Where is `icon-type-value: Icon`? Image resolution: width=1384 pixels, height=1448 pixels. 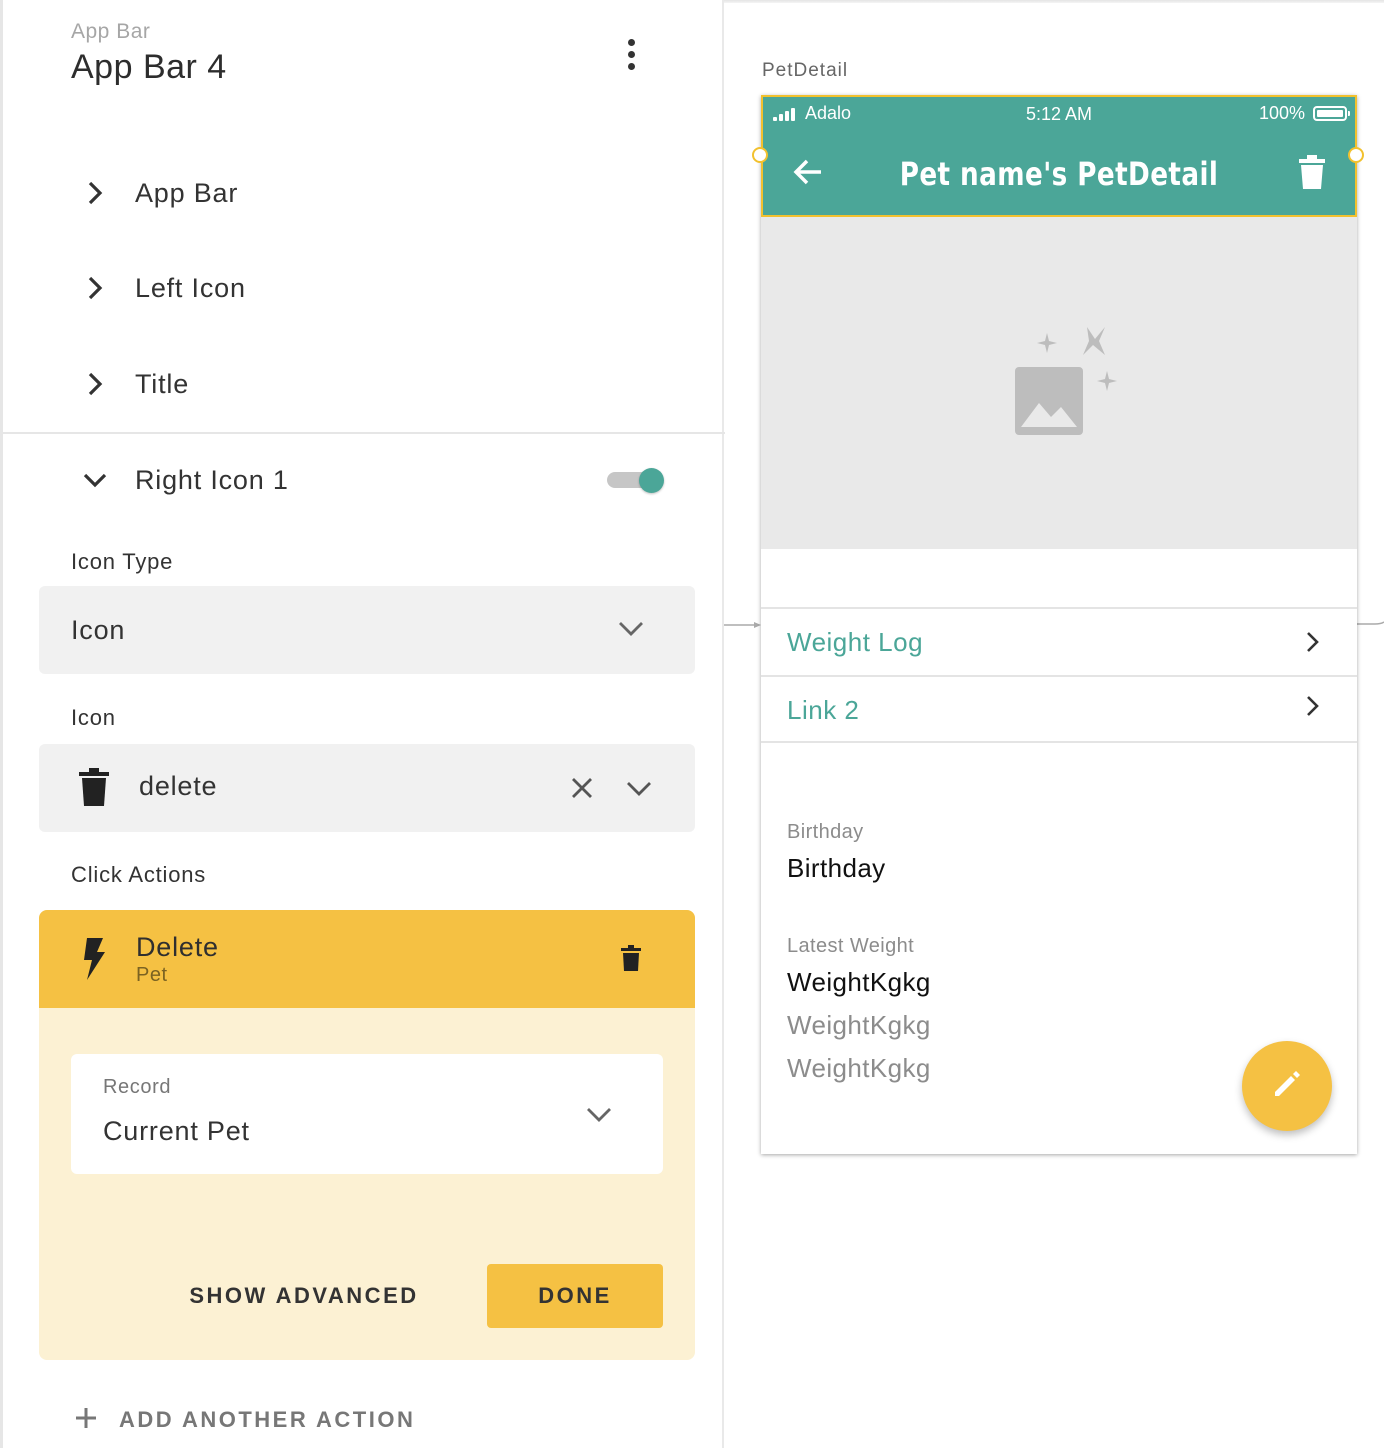
icon-type-value: Icon is located at coordinates (98, 629).